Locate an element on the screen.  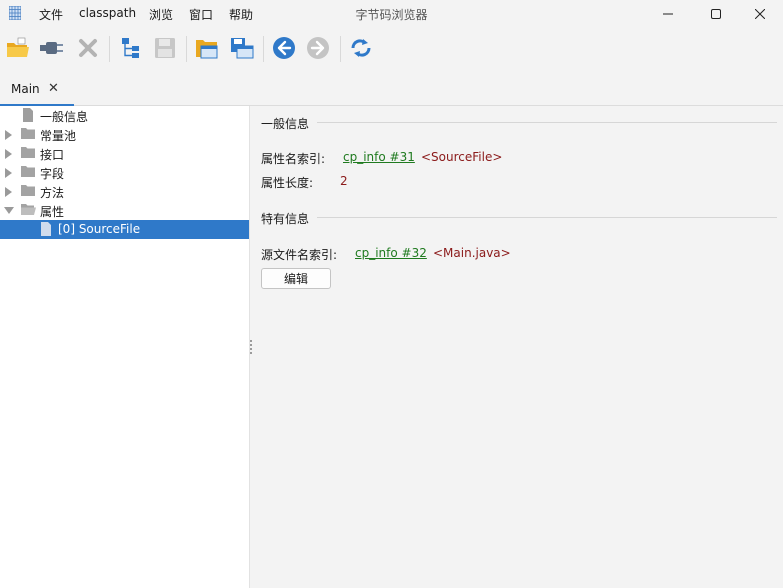
forward-button is located at coordinates (318, 48).